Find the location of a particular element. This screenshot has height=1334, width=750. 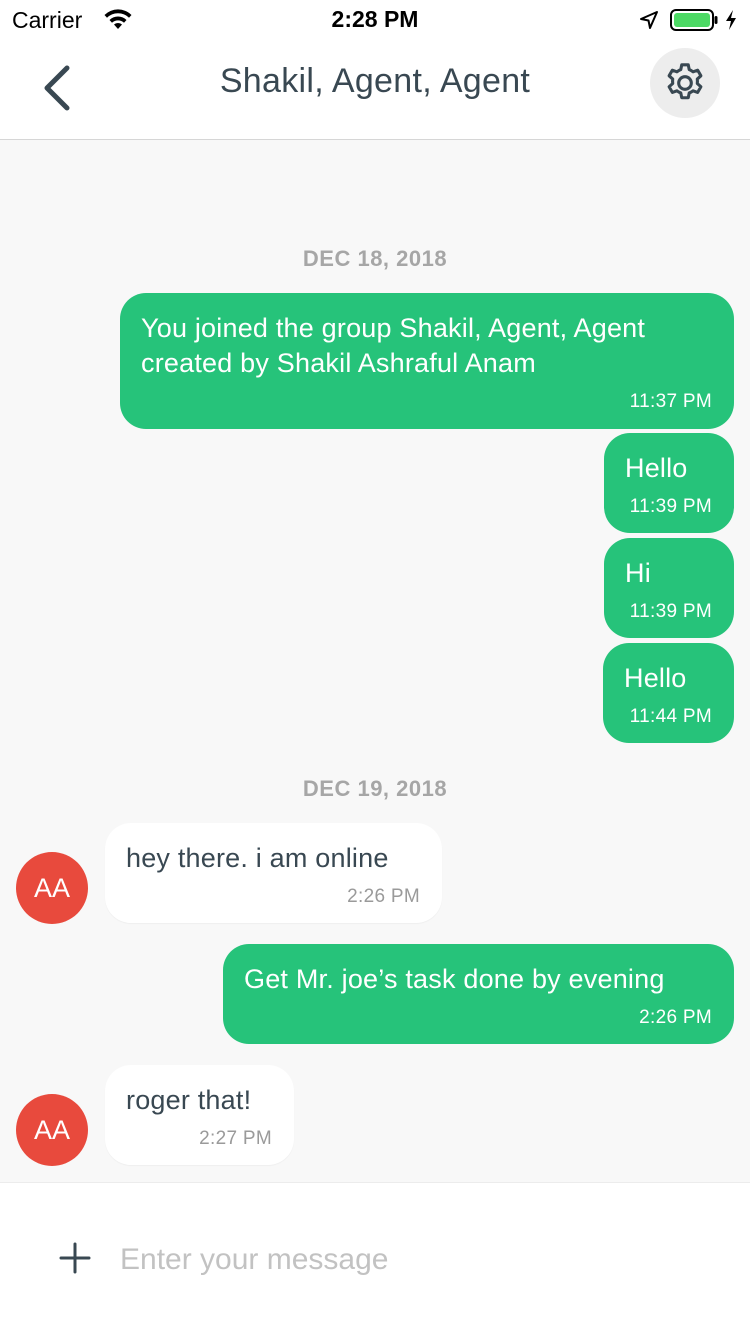

message-bubble-outgoing: Hello 11:39 PM is located at coordinates (669, 483).